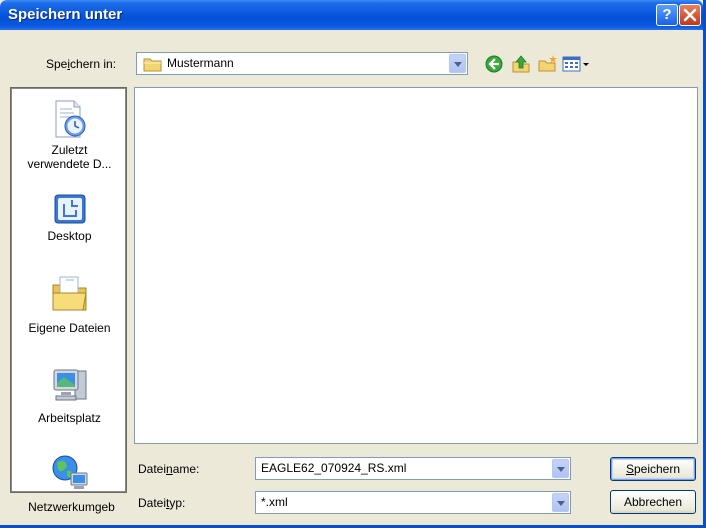 This screenshot has height=528, width=706. What do you see at coordinates (169, 469) in the screenshot?
I see `file-name-label: Dateiname:` at bounding box center [169, 469].